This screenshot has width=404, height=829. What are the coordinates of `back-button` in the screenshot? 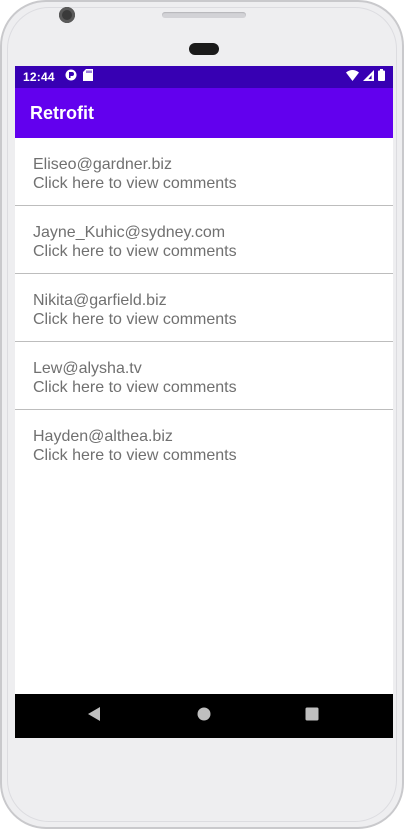 It's located at (94, 716).